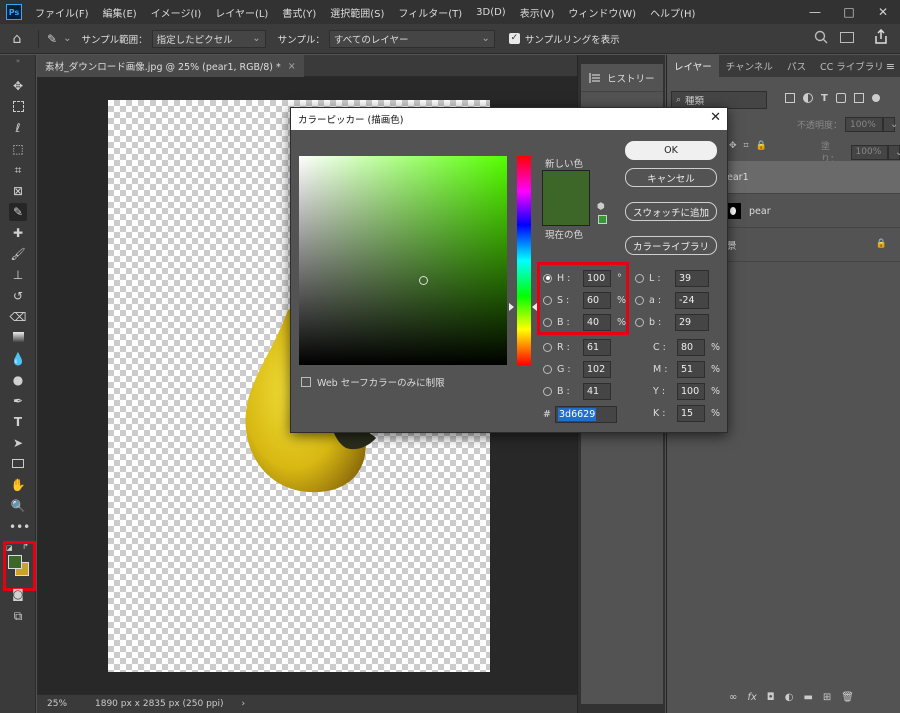 The width and height of the screenshot is (900, 713). I want to click on eraser-tool-icon: ⌫, so click(18, 317).